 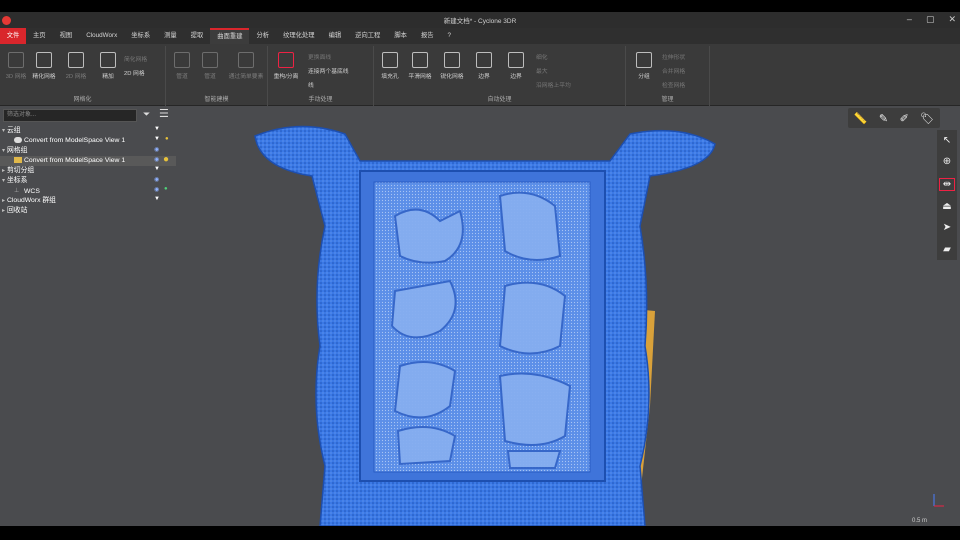 What do you see at coordinates (230, 36) in the screenshot?
I see `tab-surface: 曲面重建` at bounding box center [230, 36].